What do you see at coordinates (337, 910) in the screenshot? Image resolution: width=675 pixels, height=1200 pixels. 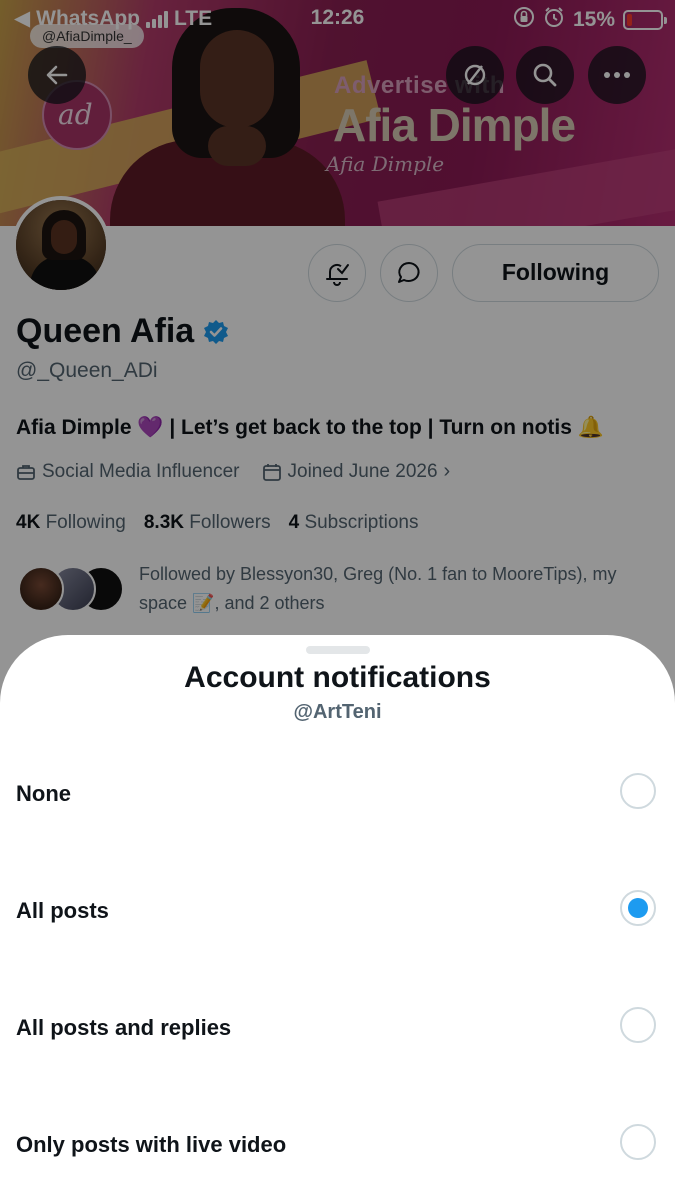 I see `option-all-posts: All posts` at bounding box center [337, 910].